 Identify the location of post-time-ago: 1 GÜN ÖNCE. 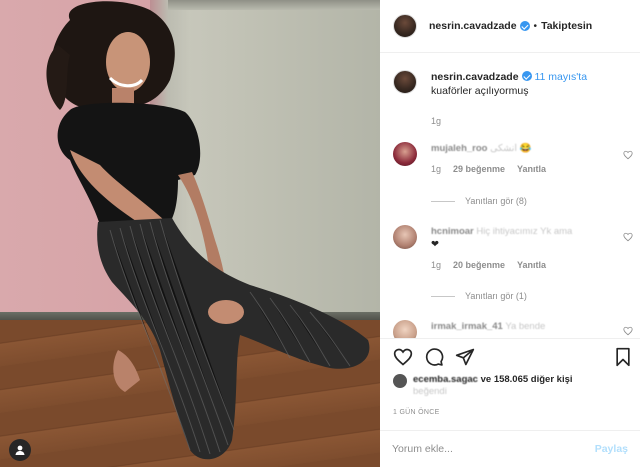
(416, 412).